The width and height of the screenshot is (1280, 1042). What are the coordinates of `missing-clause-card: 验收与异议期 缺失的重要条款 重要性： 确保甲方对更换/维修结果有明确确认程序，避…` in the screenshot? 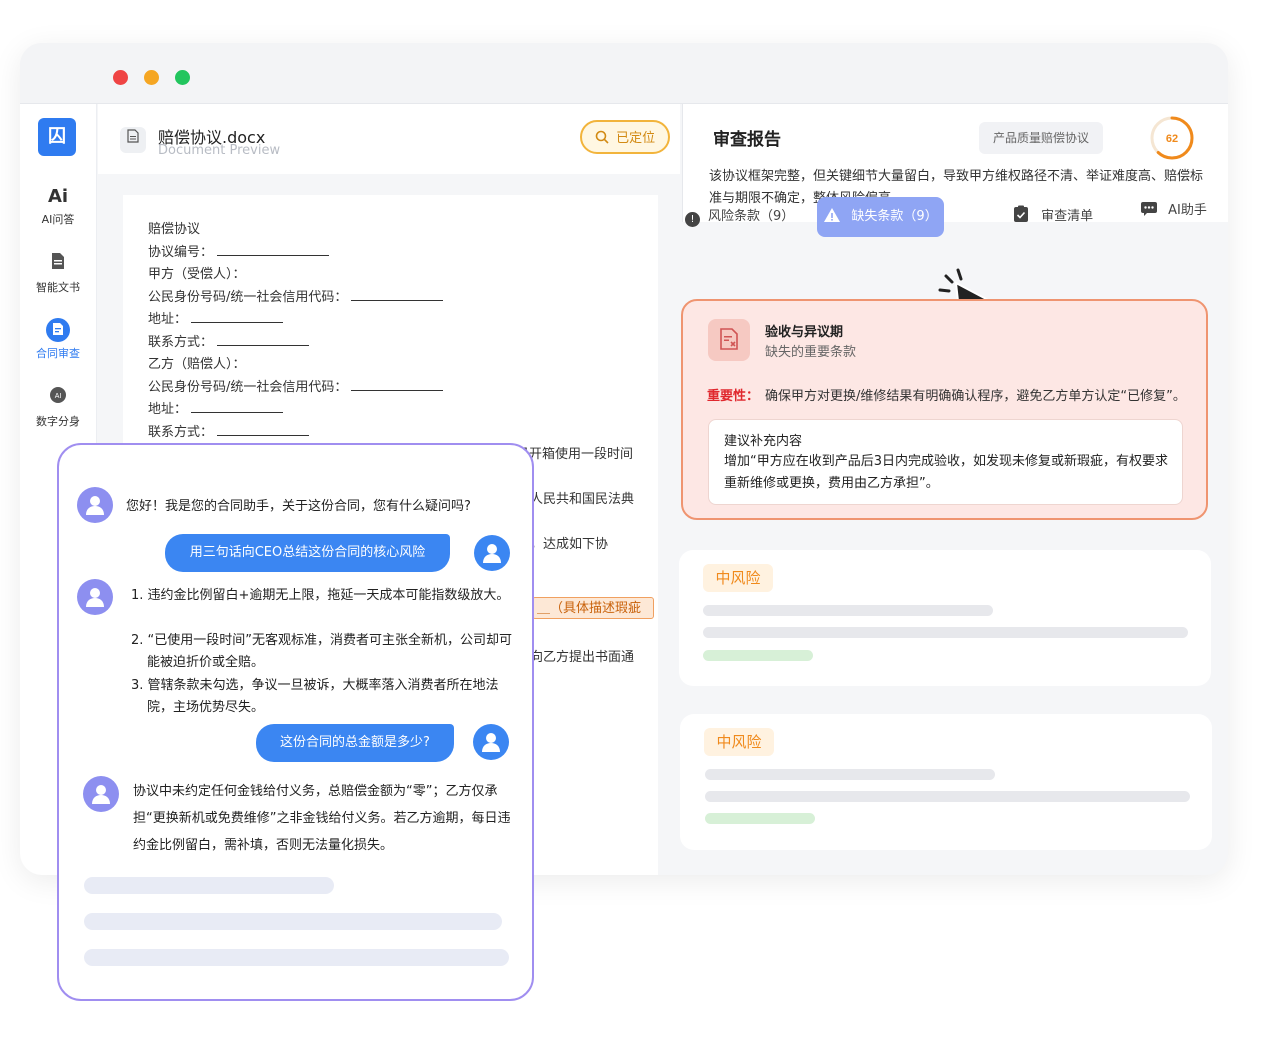 It's located at (944, 409).